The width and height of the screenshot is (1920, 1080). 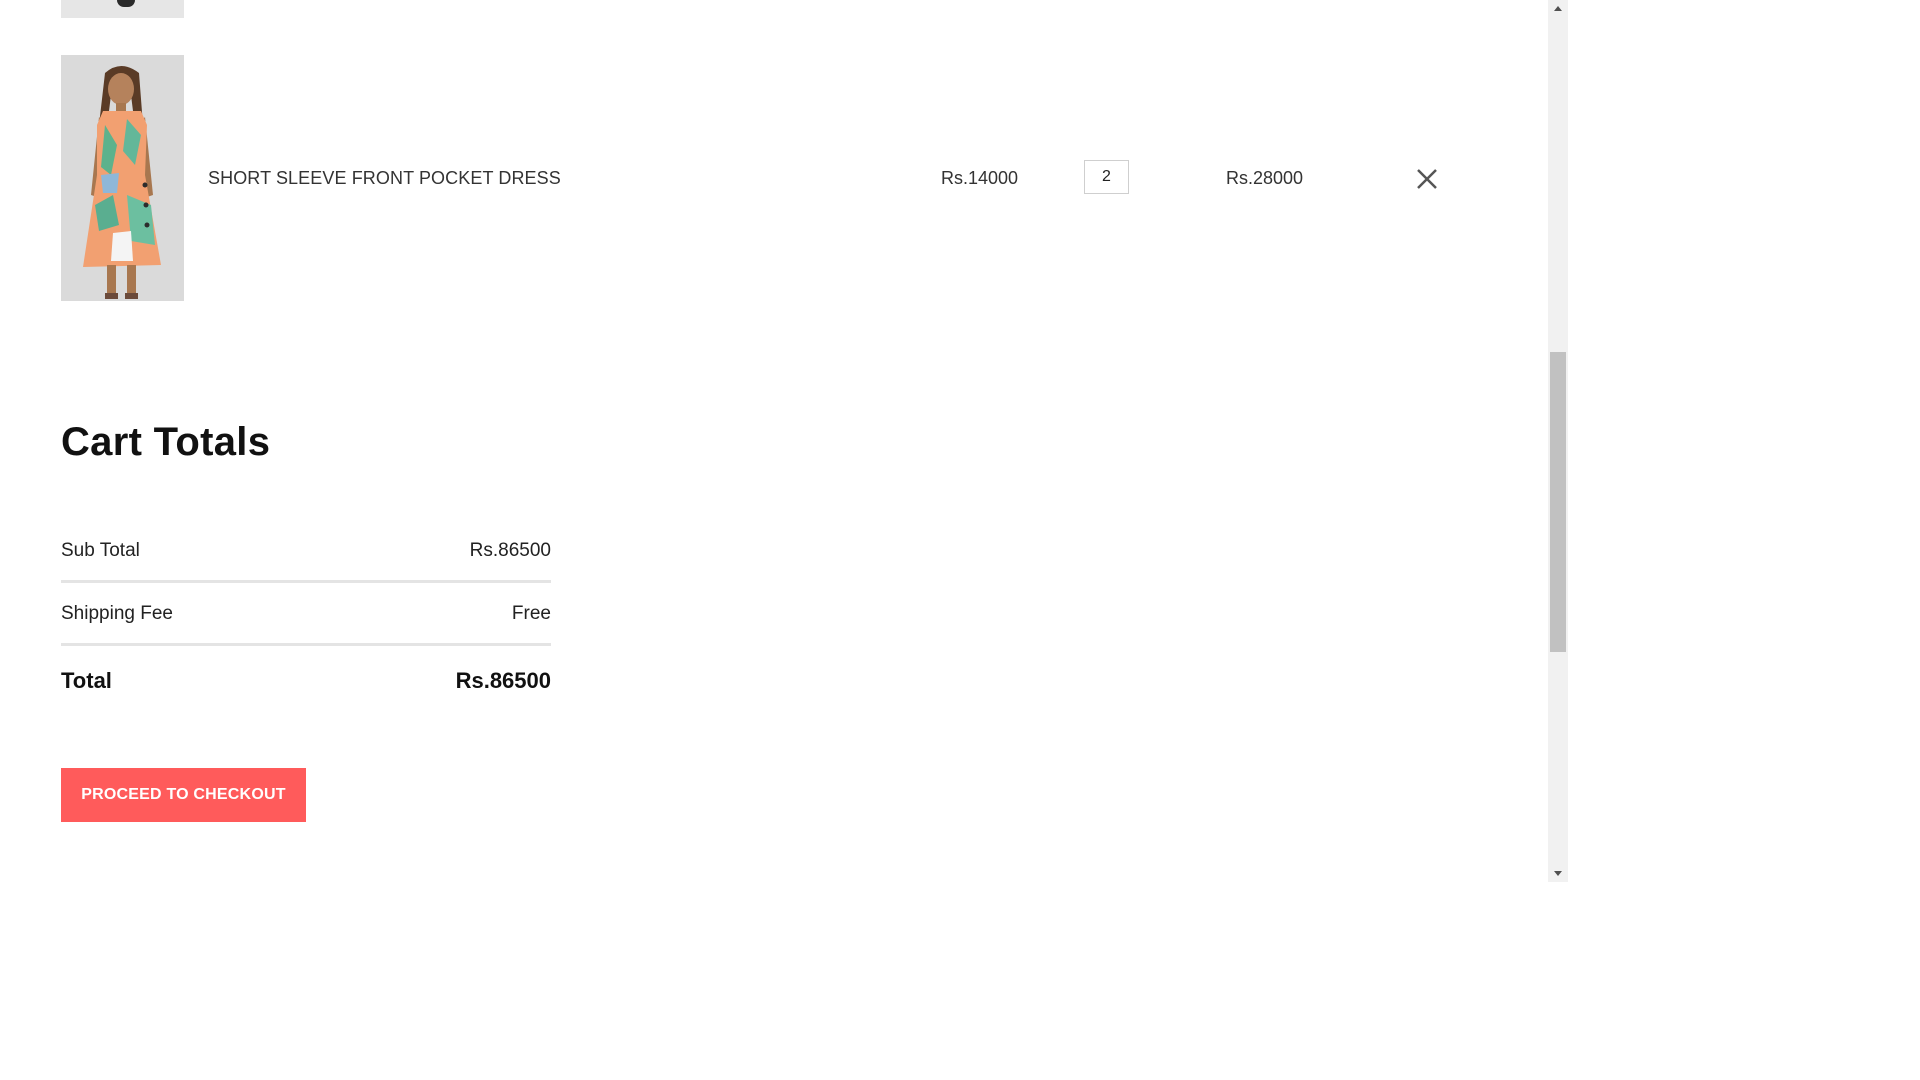 I want to click on shipping-row: Shipping Fee Free, so click(x=306, y=614).